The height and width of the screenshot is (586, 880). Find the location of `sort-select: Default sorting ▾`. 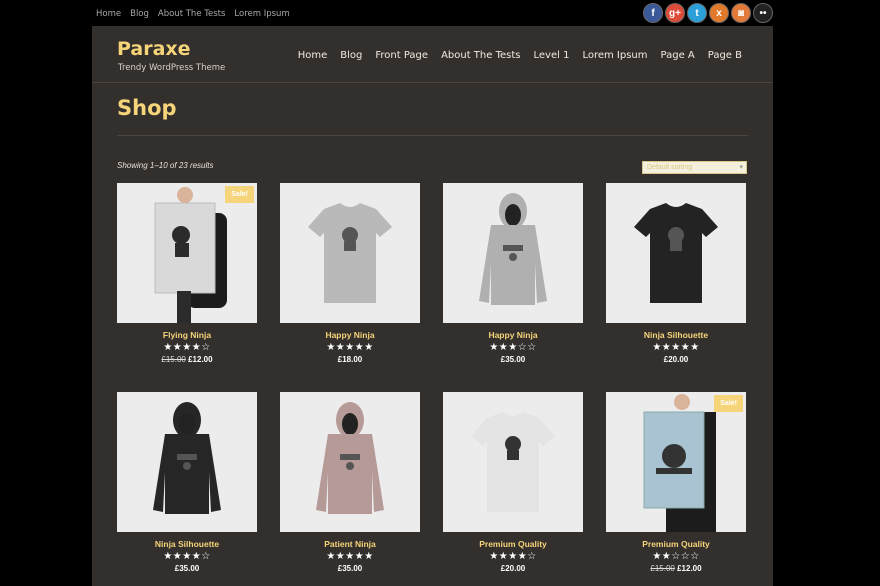

sort-select: Default sorting ▾ is located at coordinates (694, 167).